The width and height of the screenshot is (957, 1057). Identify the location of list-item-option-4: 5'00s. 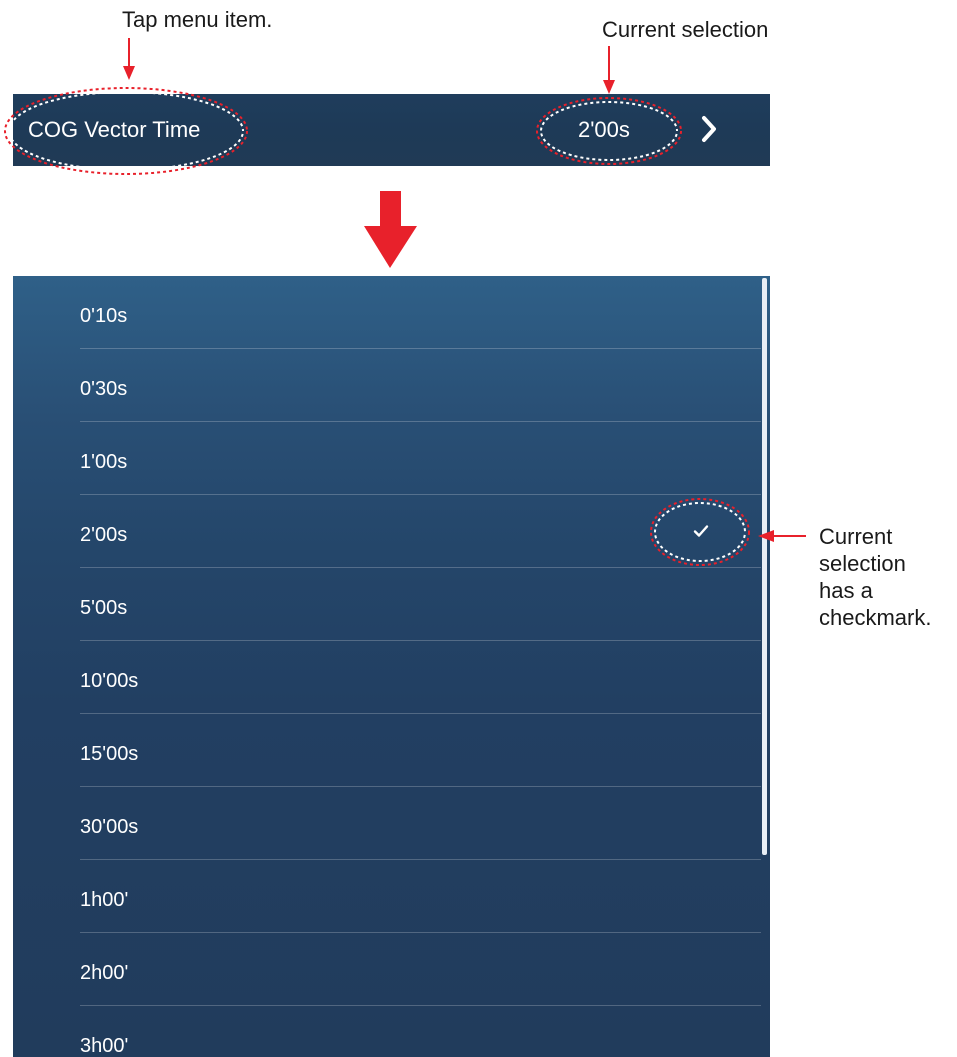
(387, 604).